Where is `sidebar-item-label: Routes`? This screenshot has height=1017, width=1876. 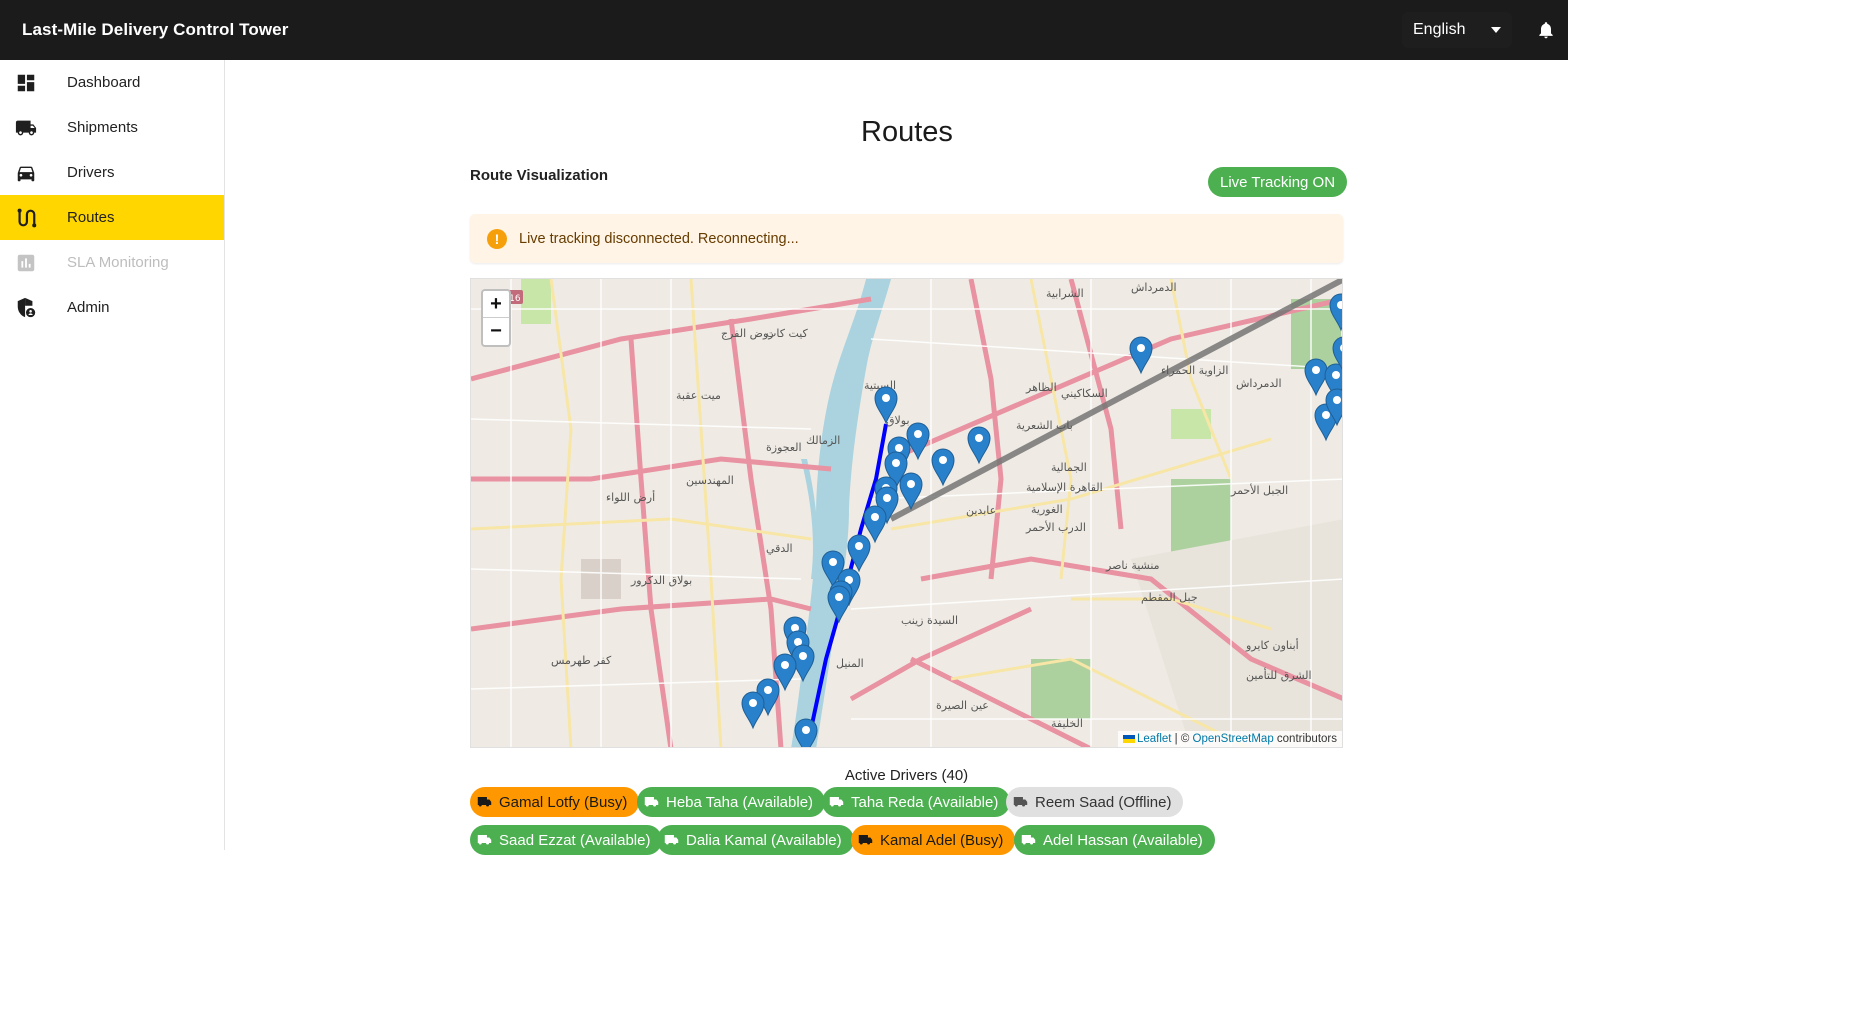
sidebar-item-label: Routes is located at coordinates (91, 217).